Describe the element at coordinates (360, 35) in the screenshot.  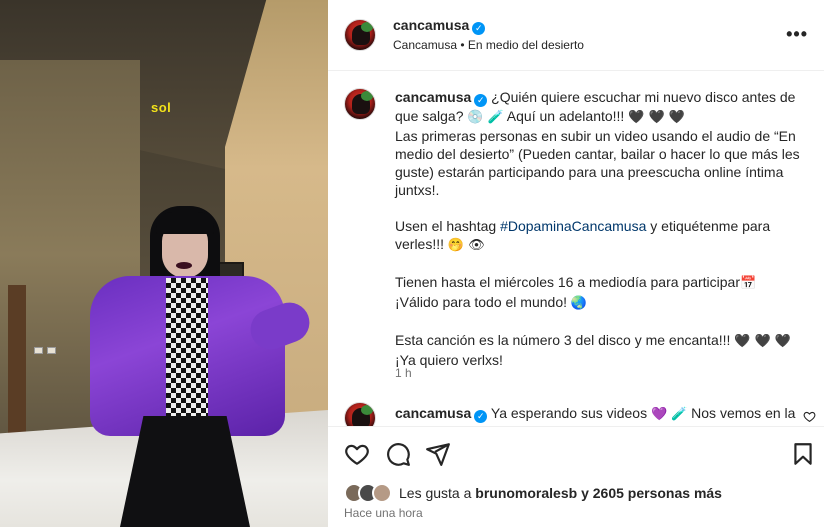
I see `author-avatar` at that location.